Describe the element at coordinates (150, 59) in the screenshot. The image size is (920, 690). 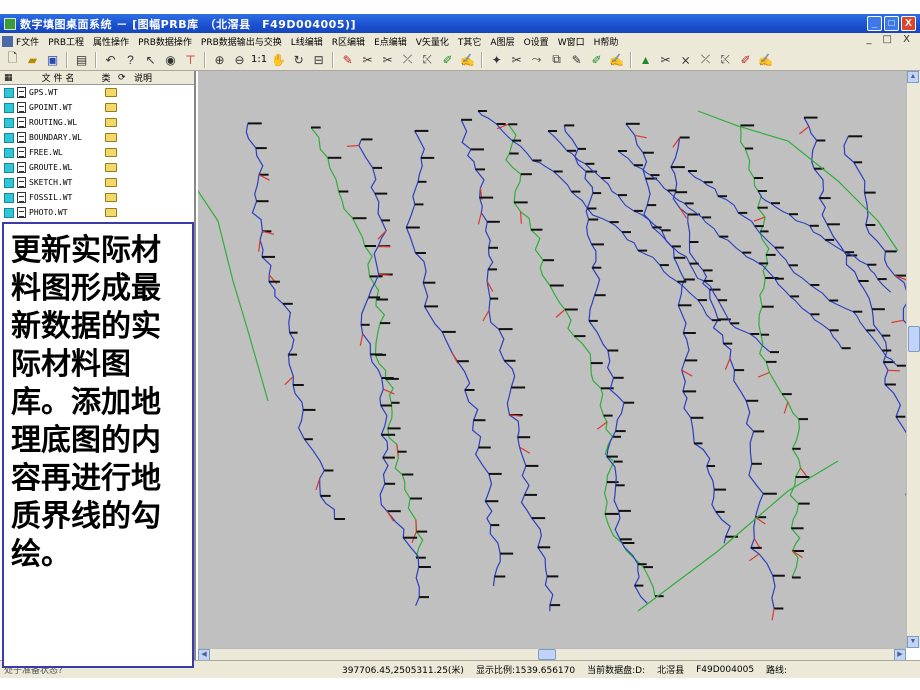
I see `context-help-icon: ↖` at that location.